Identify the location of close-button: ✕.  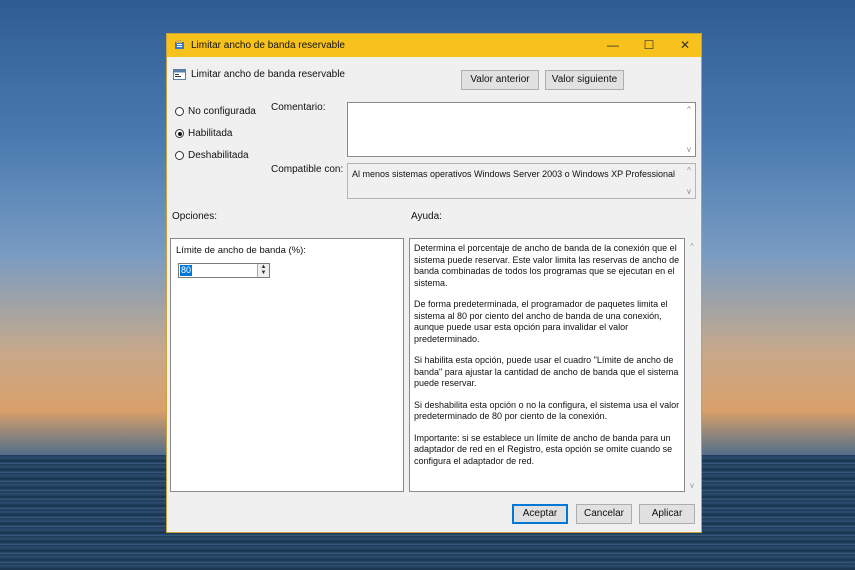
(685, 45).